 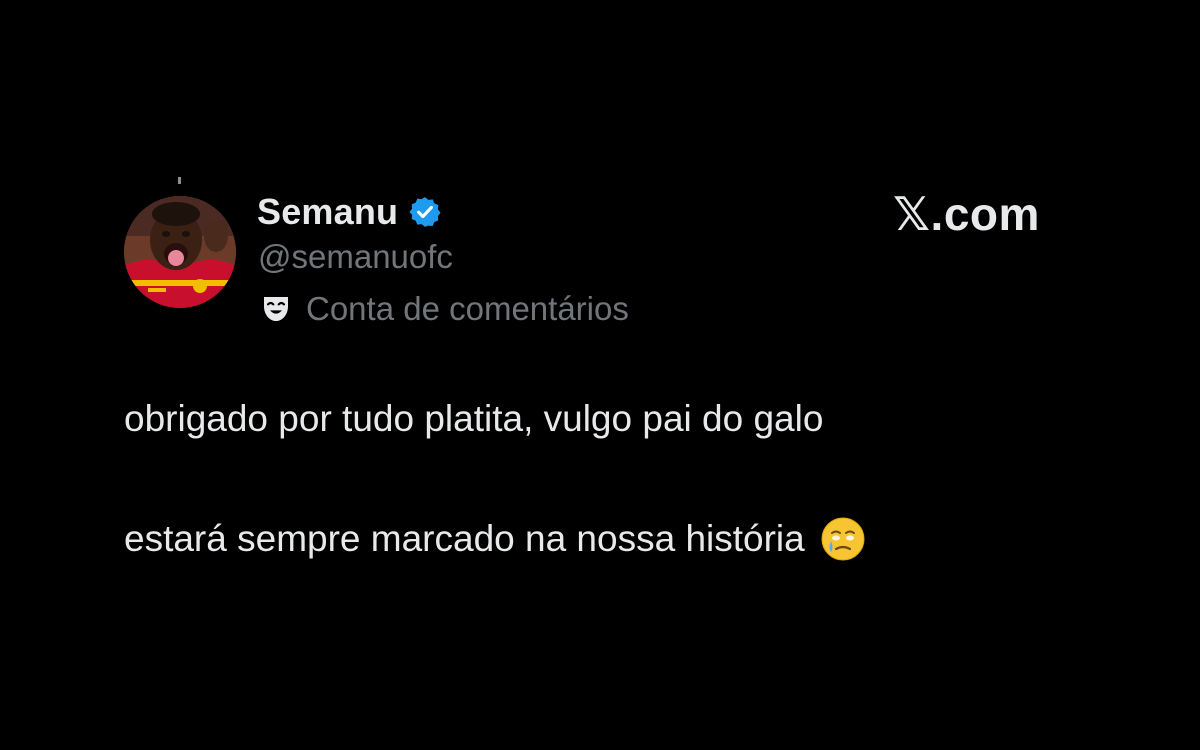 What do you see at coordinates (464, 538) in the screenshot?
I see `post-text-line-2-content: estará sempre marcado na nossa história` at bounding box center [464, 538].